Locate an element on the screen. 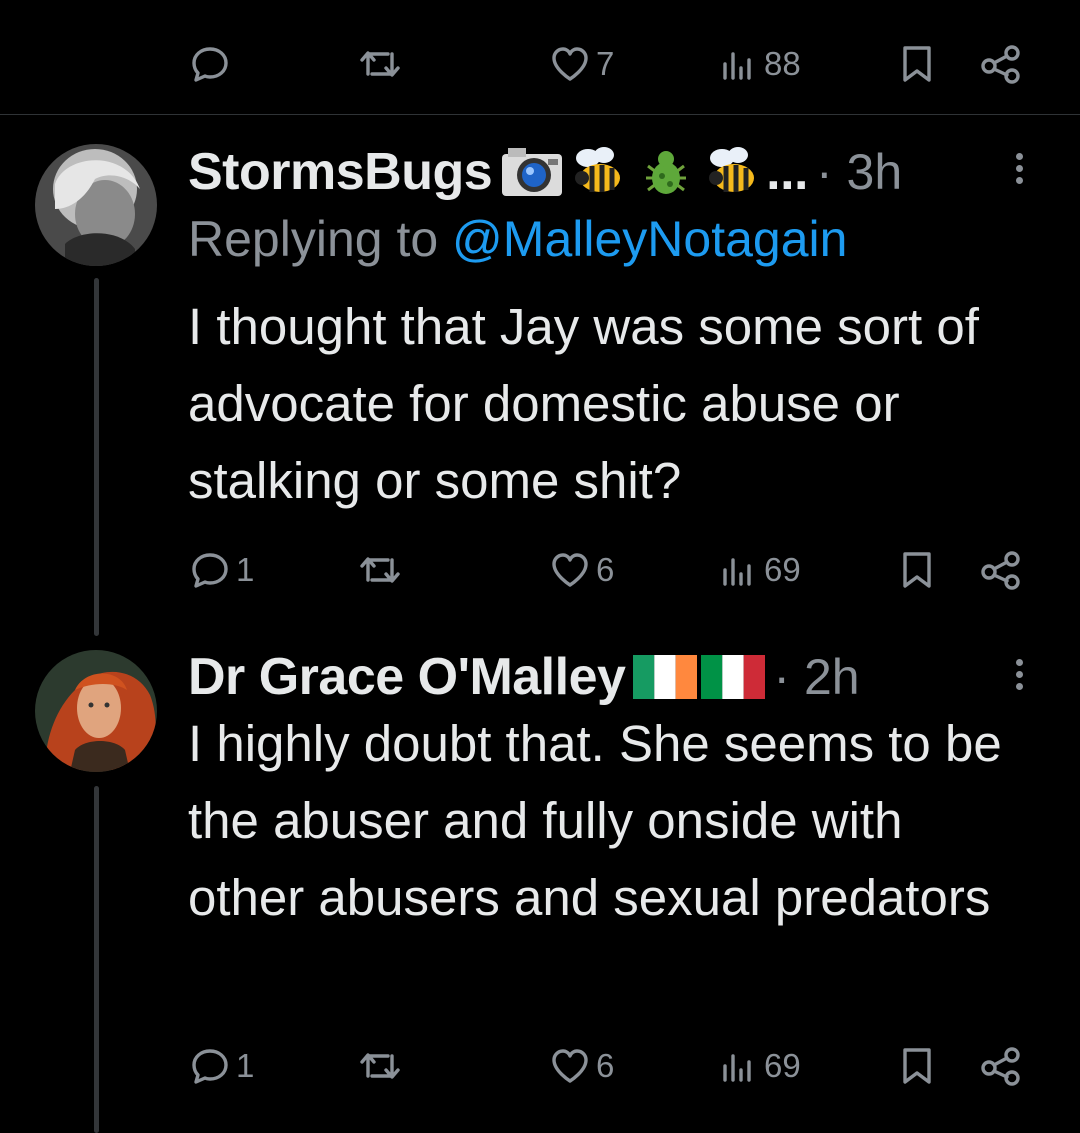 This screenshot has width=1080, height=1133. tweet-header: Dr Grace O'Malley · 2h is located at coordinates (524, 677).